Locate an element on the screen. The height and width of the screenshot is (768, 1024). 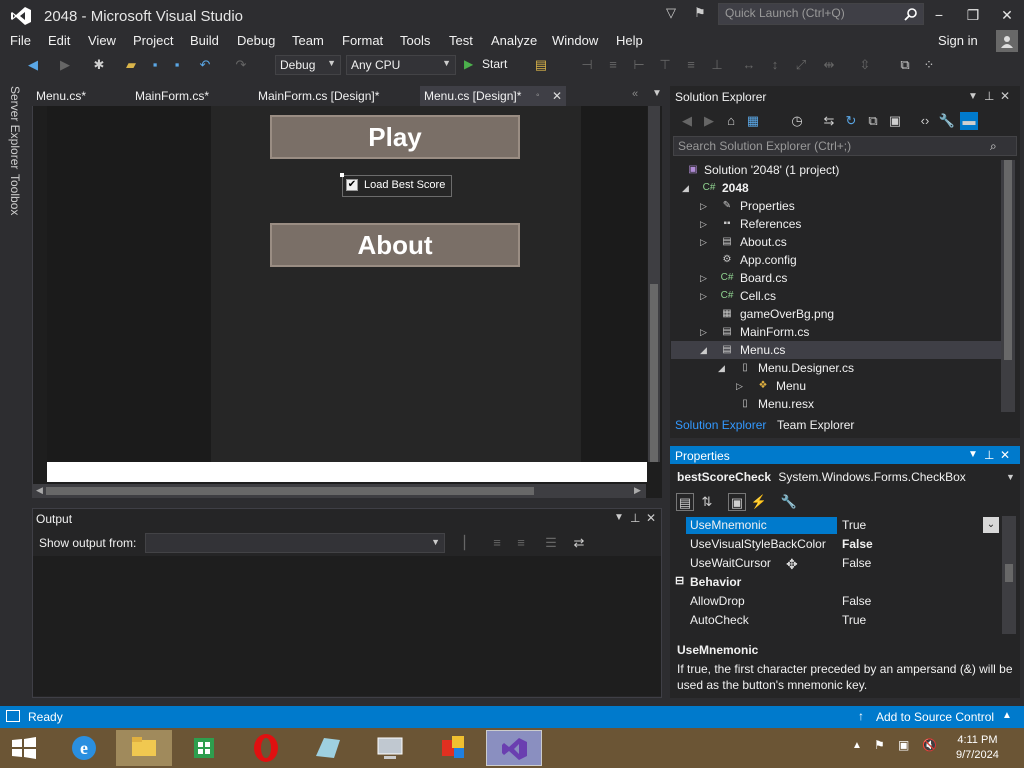
bring-to-front-icon: ⧉ is located at coordinates (905, 65).